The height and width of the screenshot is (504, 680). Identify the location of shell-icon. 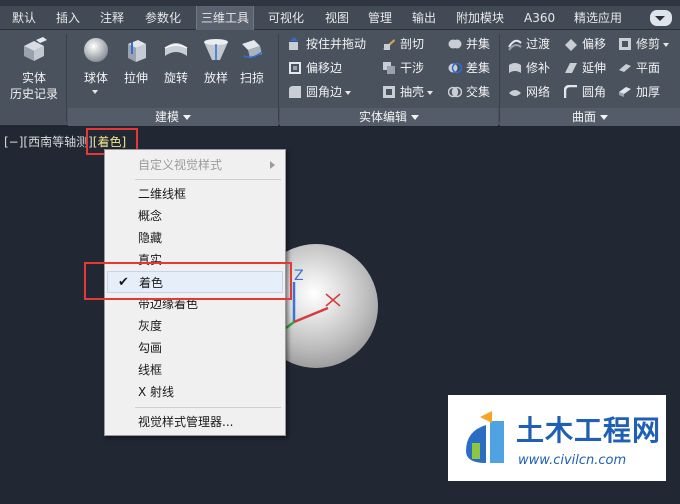
(389, 92).